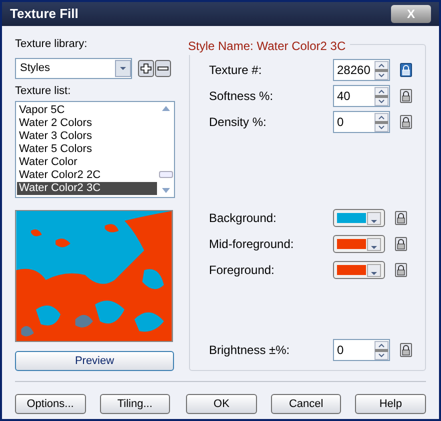 The image size is (441, 421). I want to click on field-label: Texture list:, so click(43, 91).